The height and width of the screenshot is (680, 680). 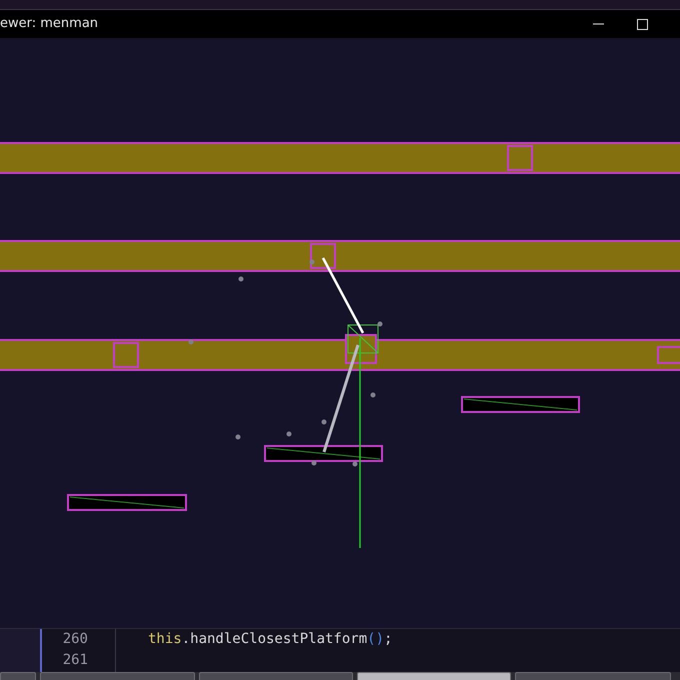 What do you see at coordinates (75, 660) in the screenshot?
I see `line-number: 261` at bounding box center [75, 660].